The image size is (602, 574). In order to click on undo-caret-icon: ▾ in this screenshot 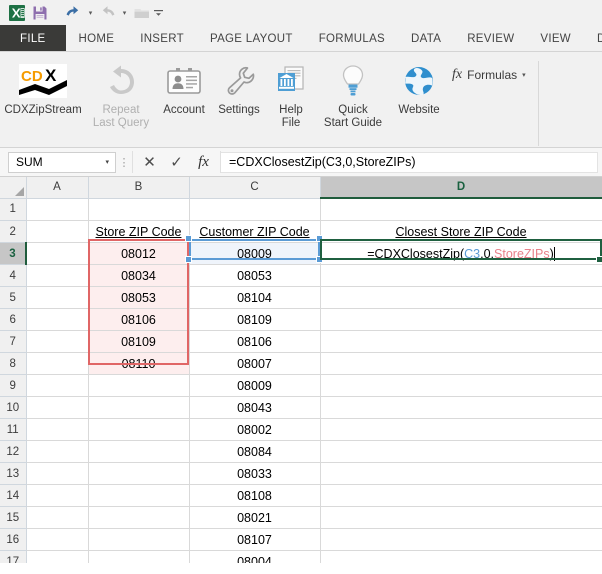, I will do `click(90, 12)`.